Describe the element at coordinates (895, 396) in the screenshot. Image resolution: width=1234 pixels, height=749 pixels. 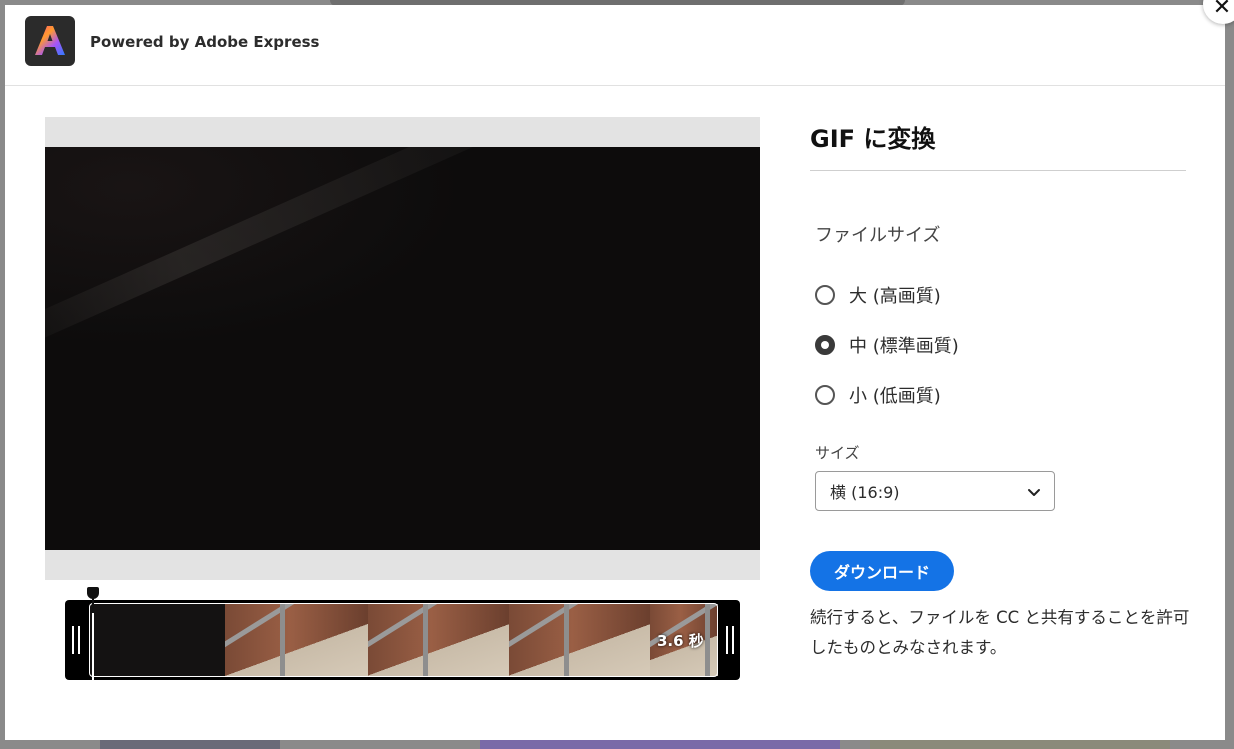
I see `radio-label: 小 (低画質)` at that location.